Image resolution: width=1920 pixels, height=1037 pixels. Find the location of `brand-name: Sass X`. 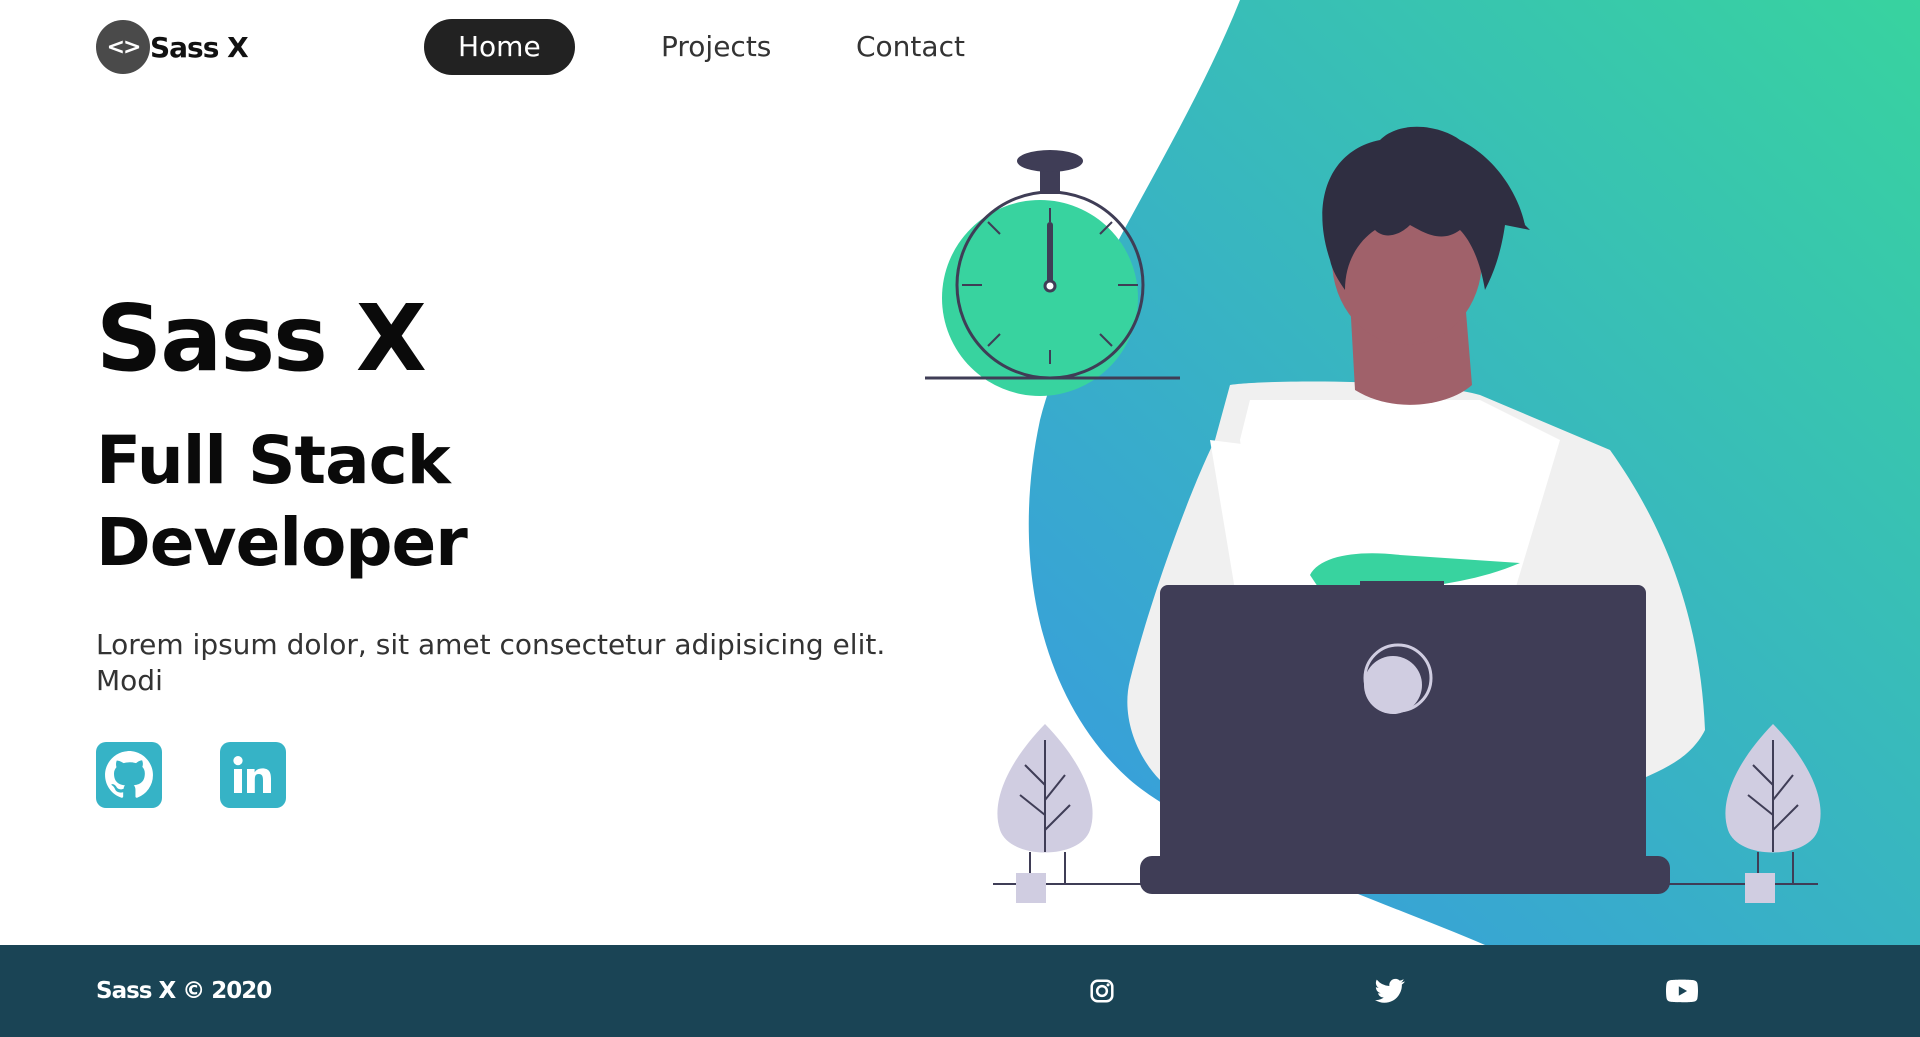

brand-name: Sass X is located at coordinates (199, 47).